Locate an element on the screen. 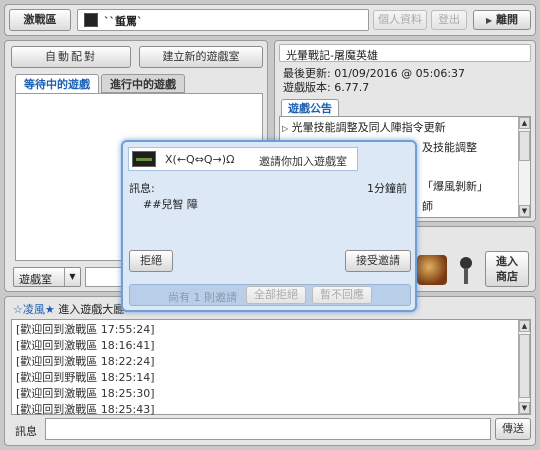 The width and height of the screenshot is (540, 450). chevron-down-icon: ▼ is located at coordinates (72, 277).